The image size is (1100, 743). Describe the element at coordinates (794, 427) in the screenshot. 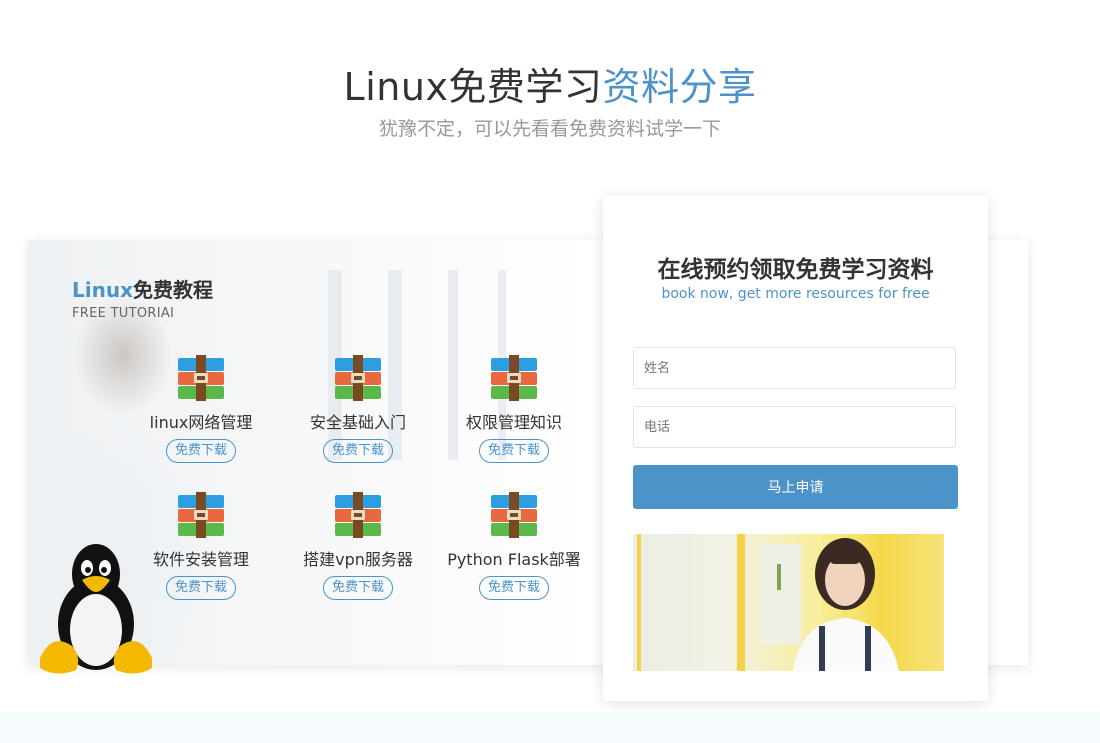

I see `phone-input` at that location.